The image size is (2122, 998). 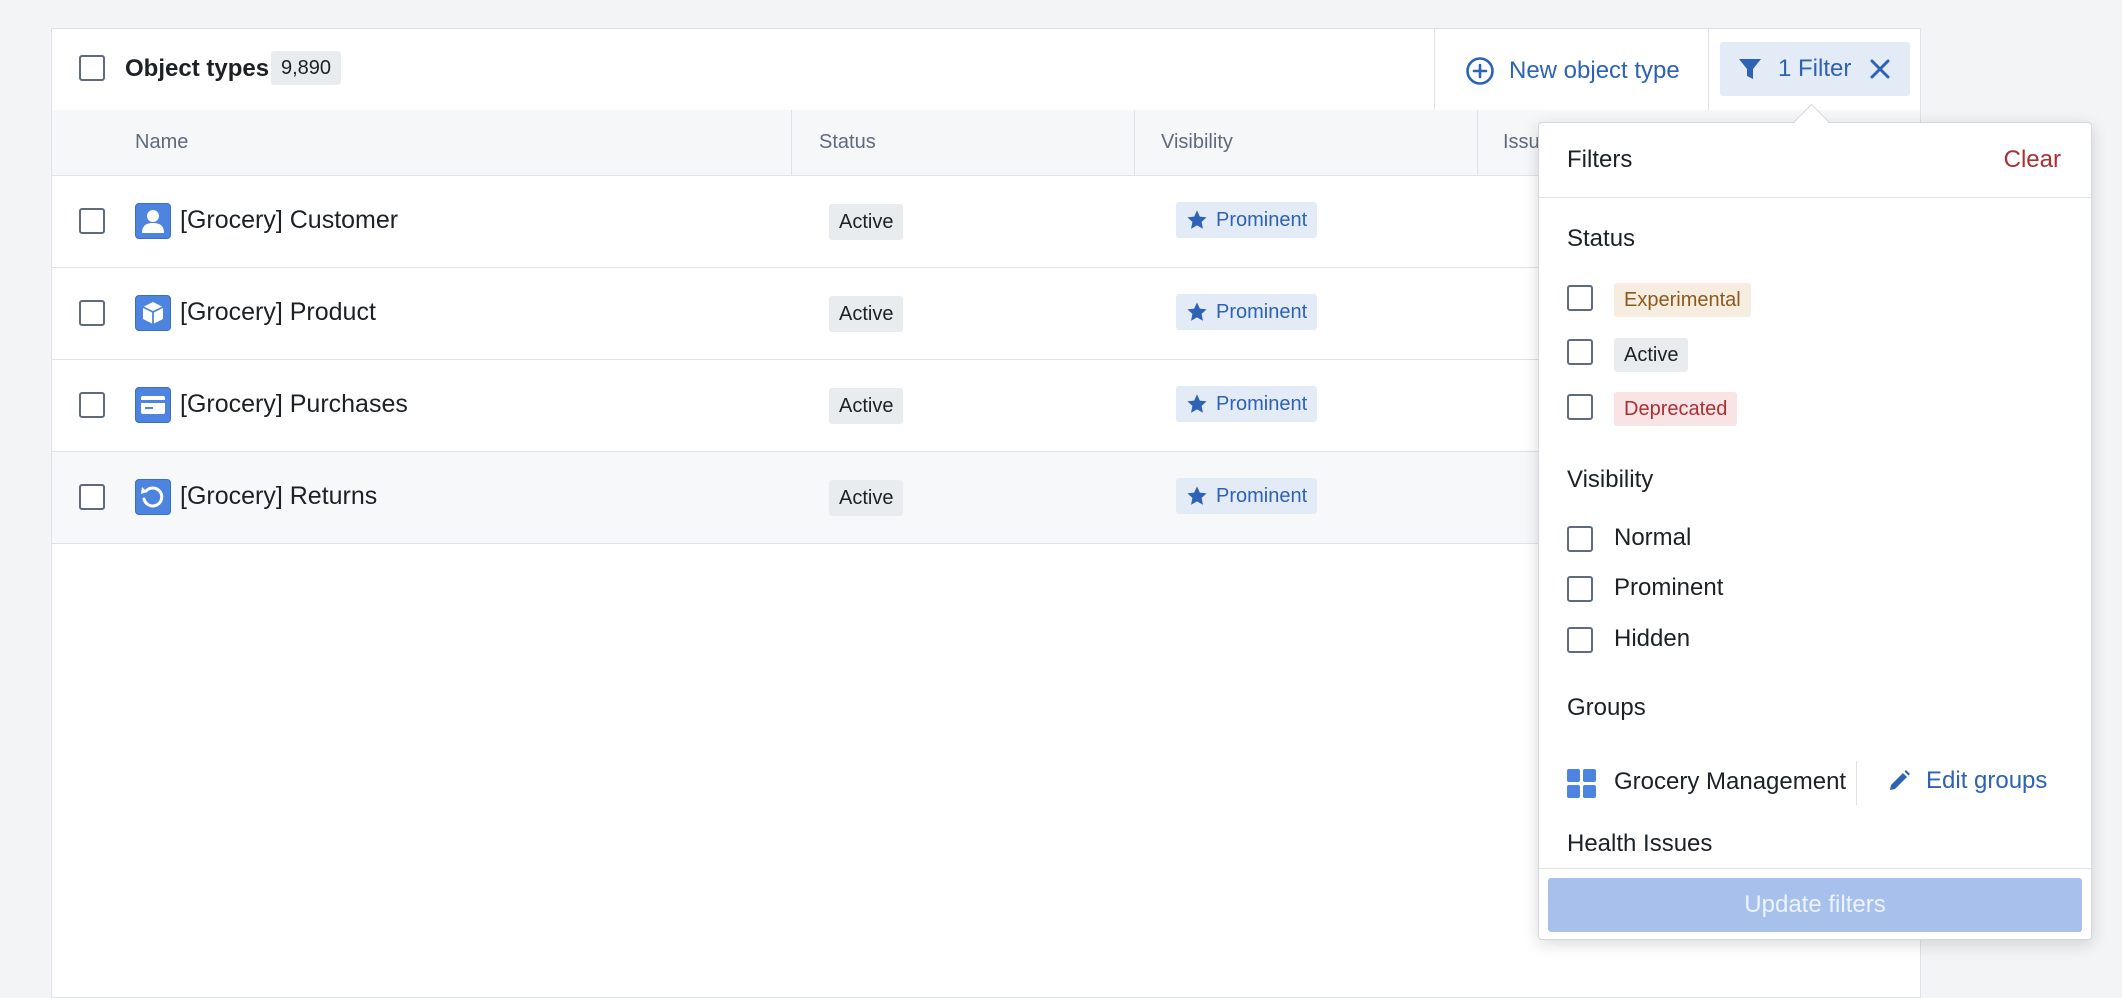 I want to click on grid-icon, so click(x=1582, y=784).